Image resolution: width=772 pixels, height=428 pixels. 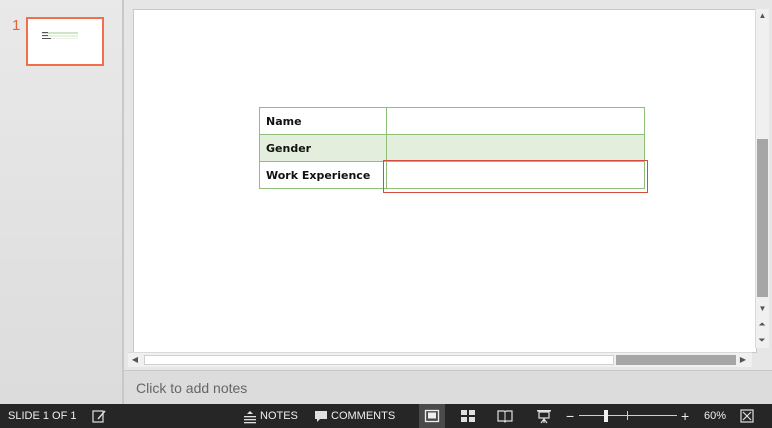 I want to click on scroll-down-icon: ▼, so click(x=762, y=308).